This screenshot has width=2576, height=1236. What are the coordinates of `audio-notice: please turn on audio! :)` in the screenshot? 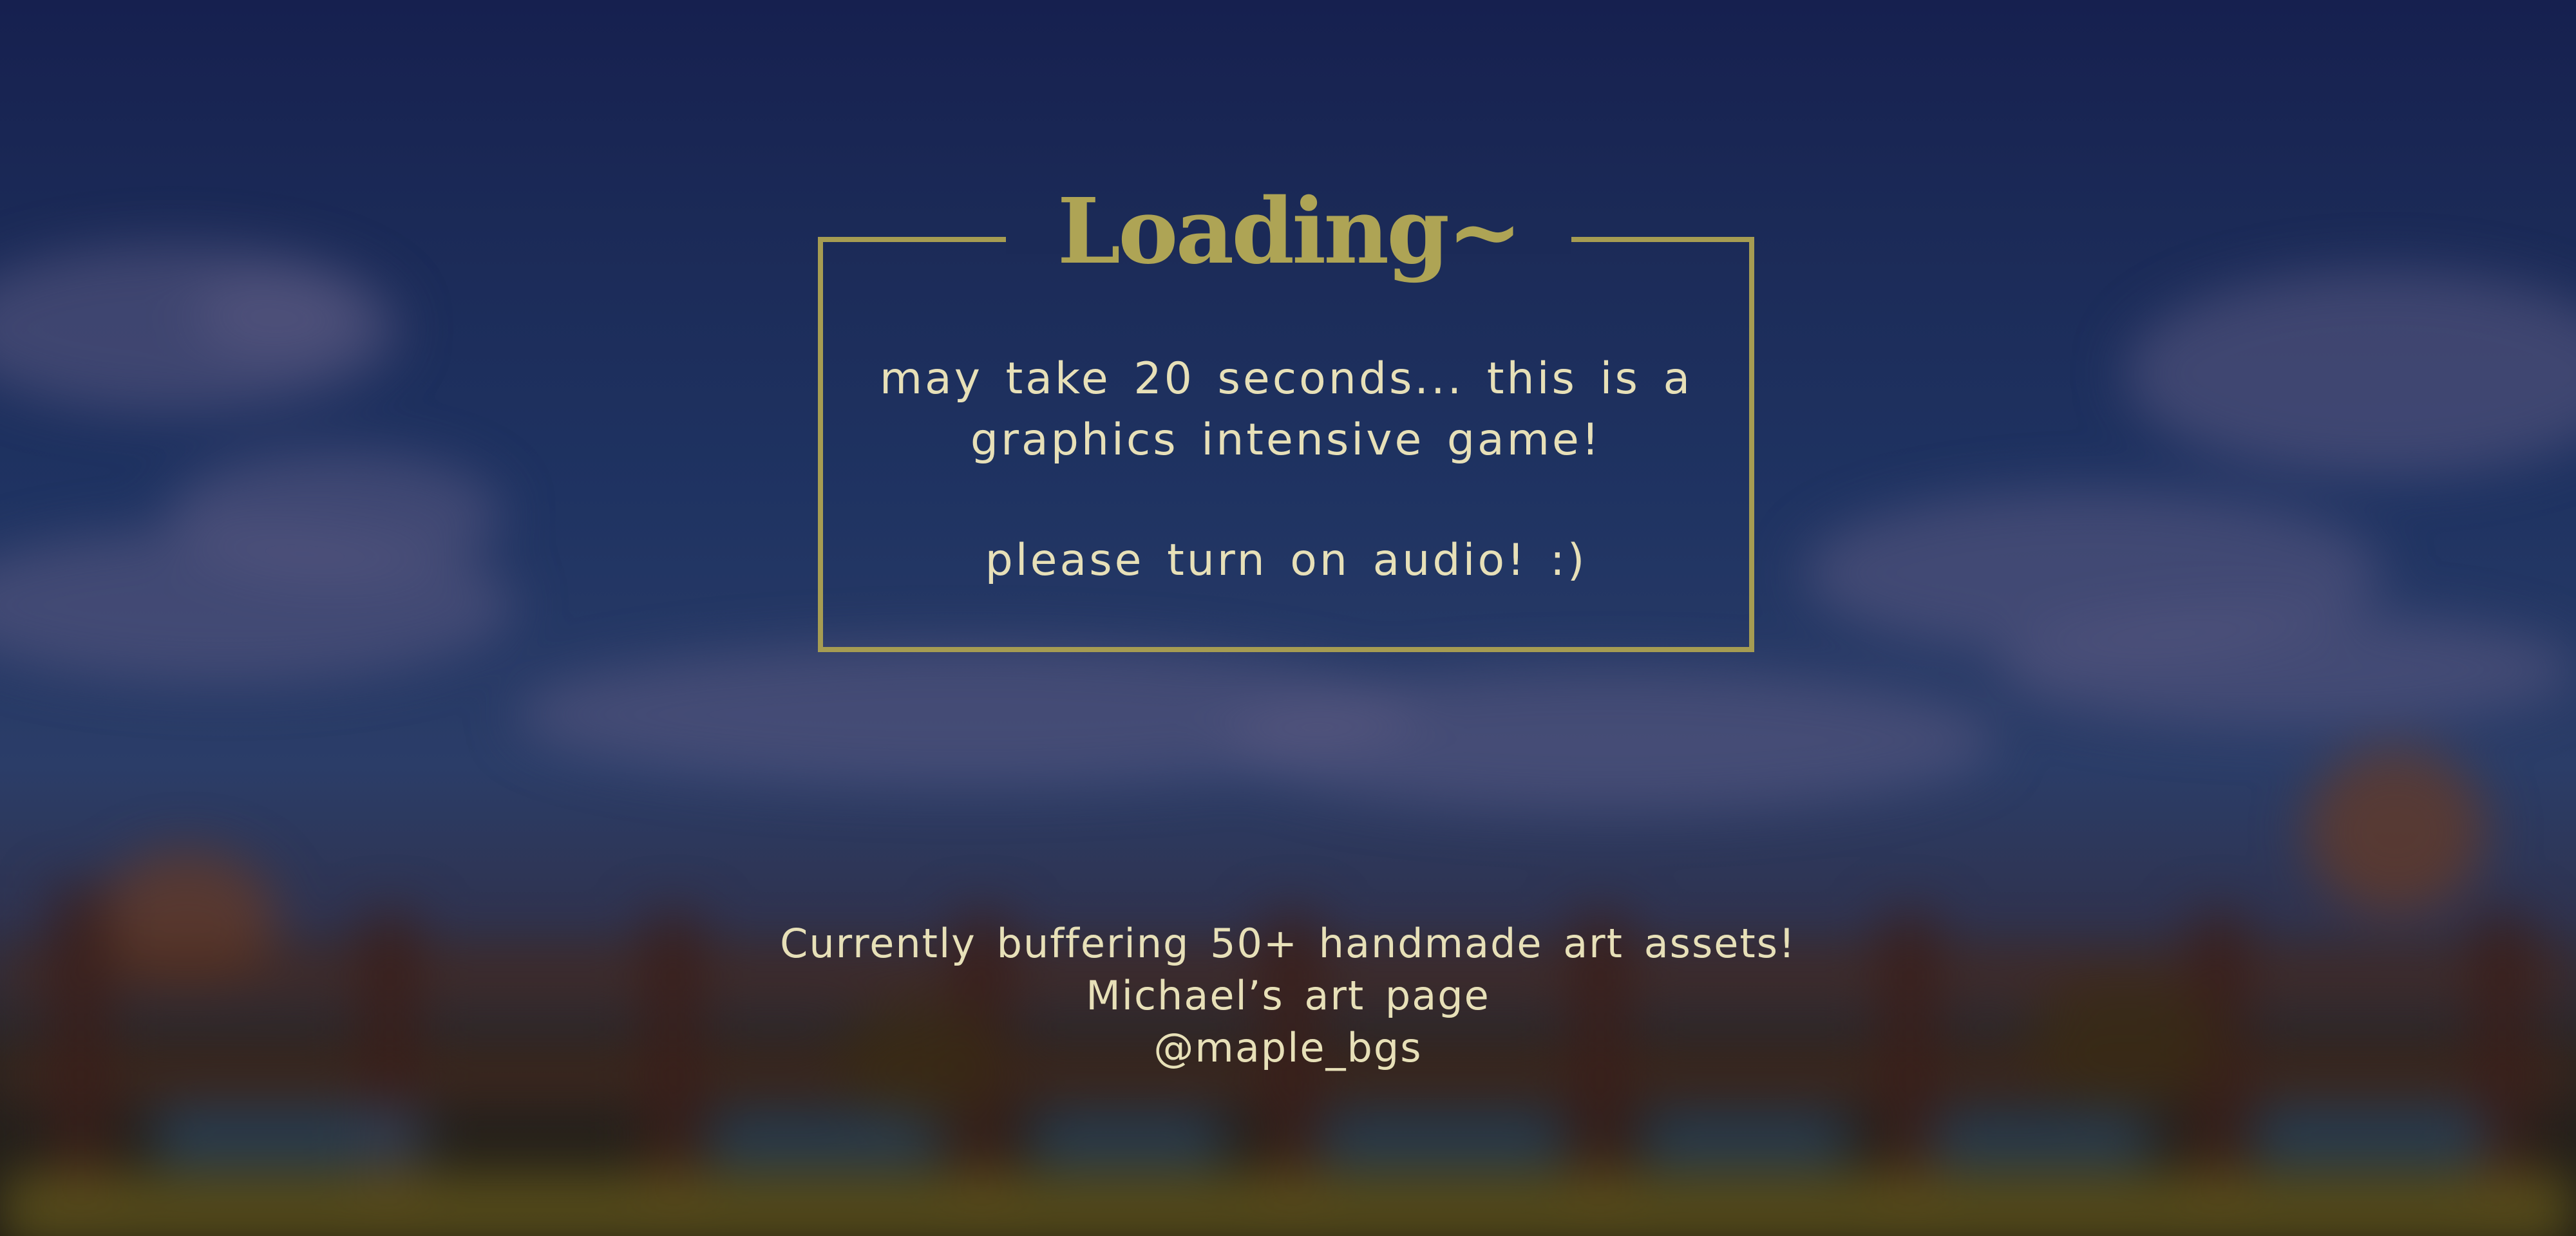 It's located at (1286, 560).